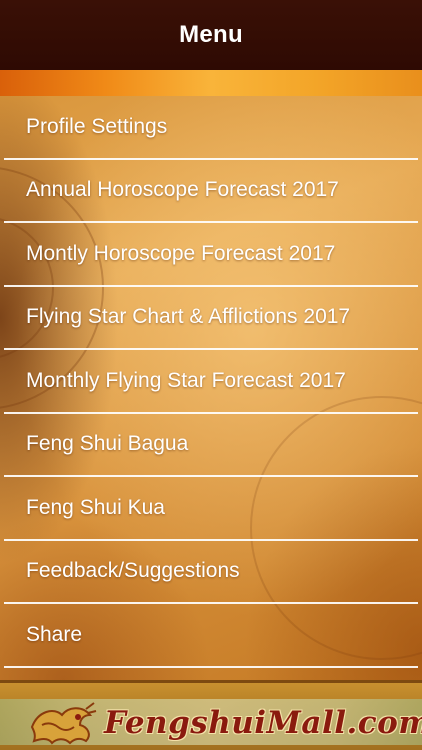 The width and height of the screenshot is (422, 750). I want to click on menu-item-label: Share, so click(54, 634).